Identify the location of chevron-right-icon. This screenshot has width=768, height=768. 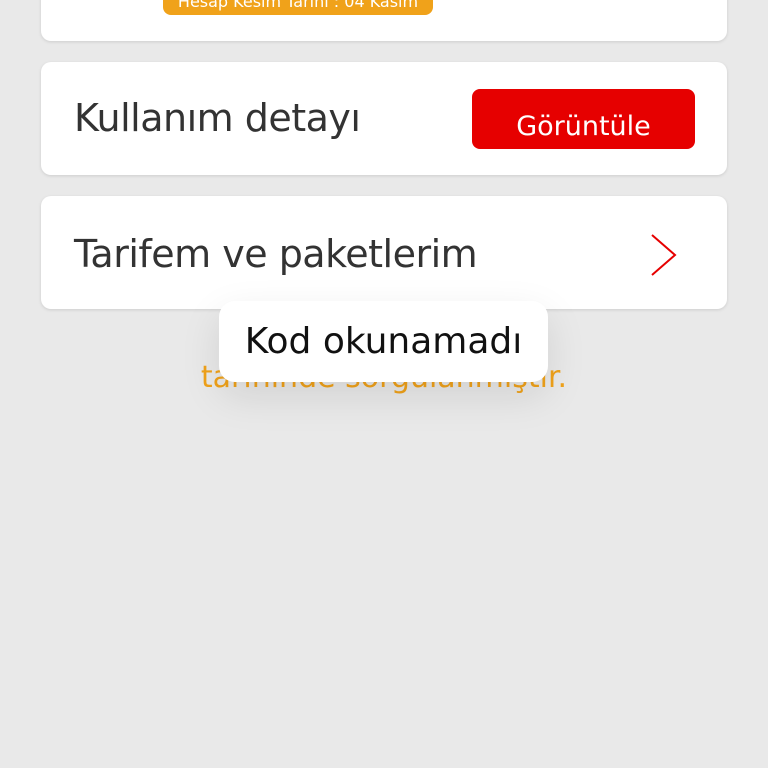
(661, 253).